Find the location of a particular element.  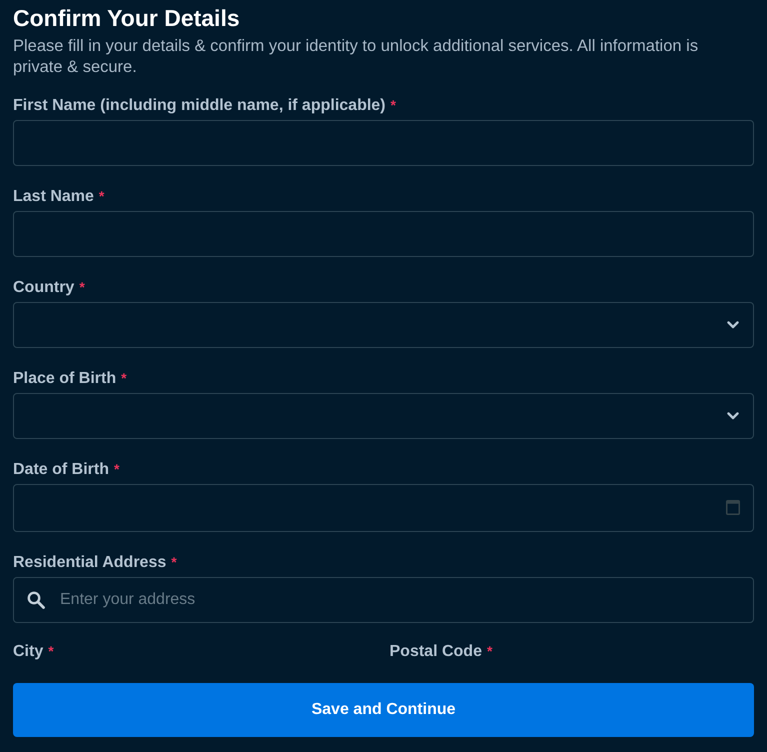

address-field: Enter your address is located at coordinates (383, 600).